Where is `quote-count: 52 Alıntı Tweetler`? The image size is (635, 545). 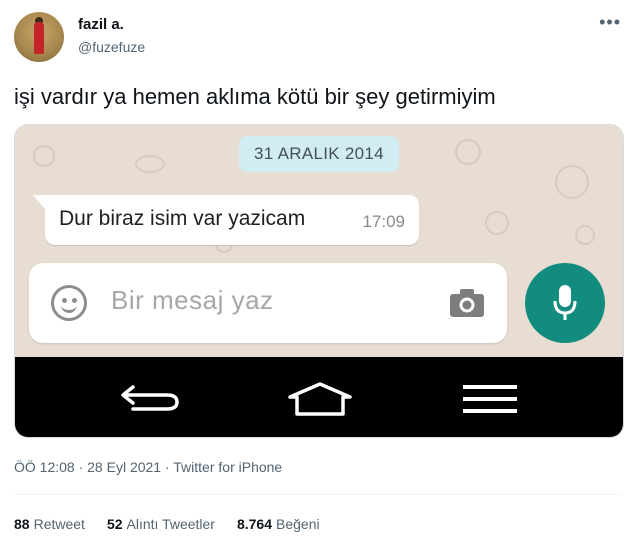
quote-count: 52 Alıntı Tweetler is located at coordinates (161, 524).